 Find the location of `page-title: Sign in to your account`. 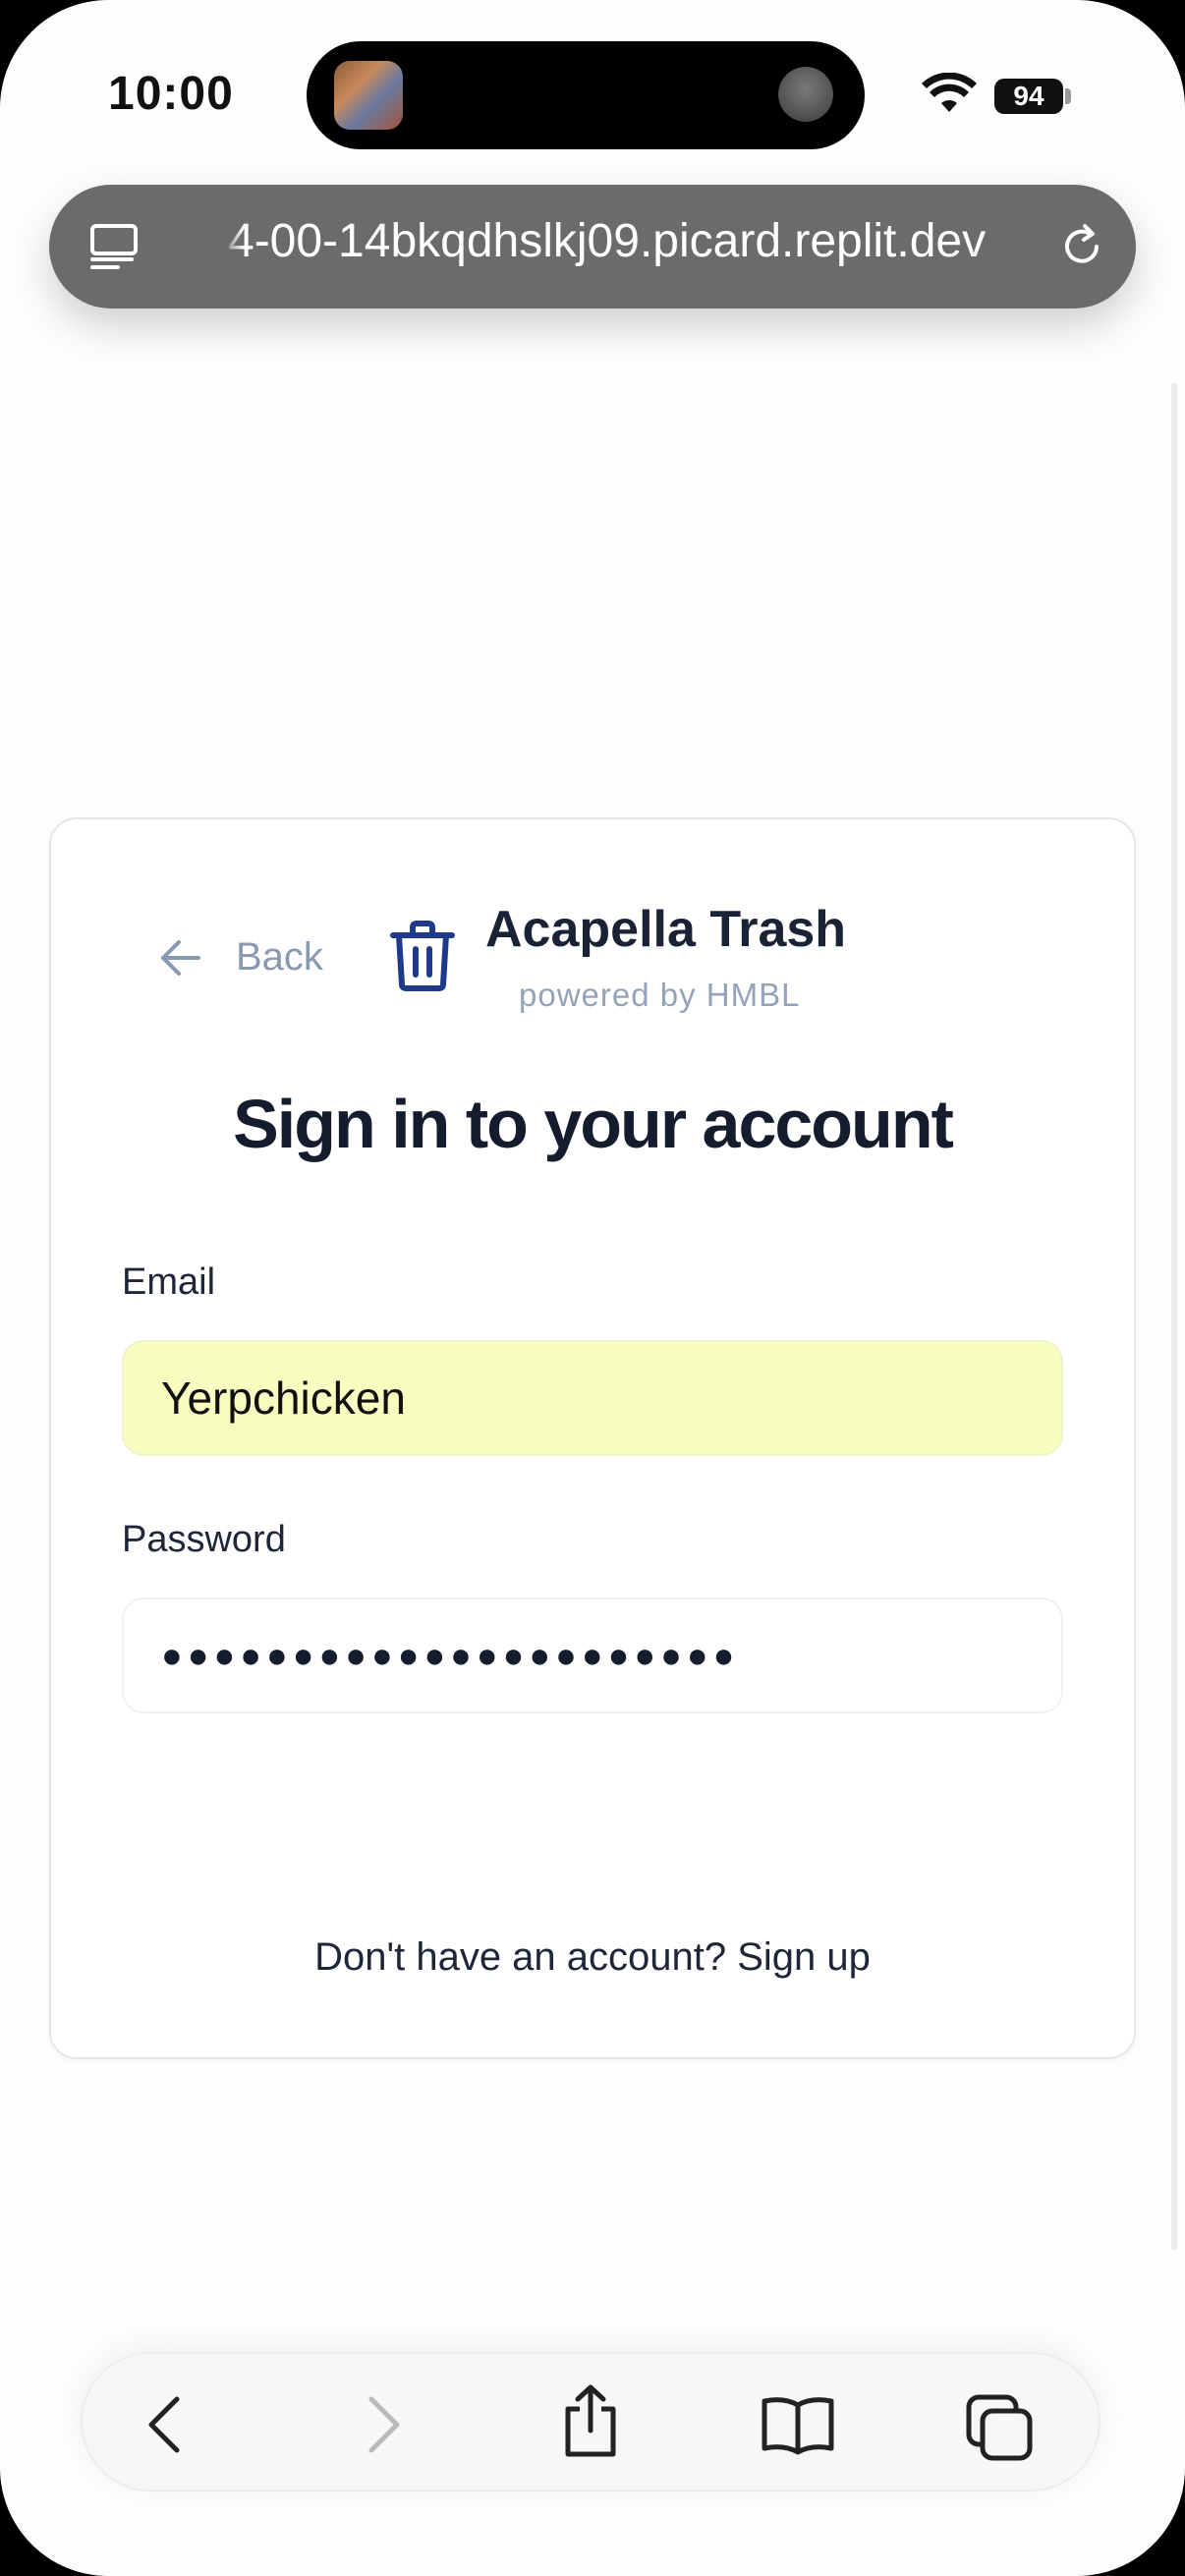

page-title: Sign in to your account is located at coordinates (594, 1124).